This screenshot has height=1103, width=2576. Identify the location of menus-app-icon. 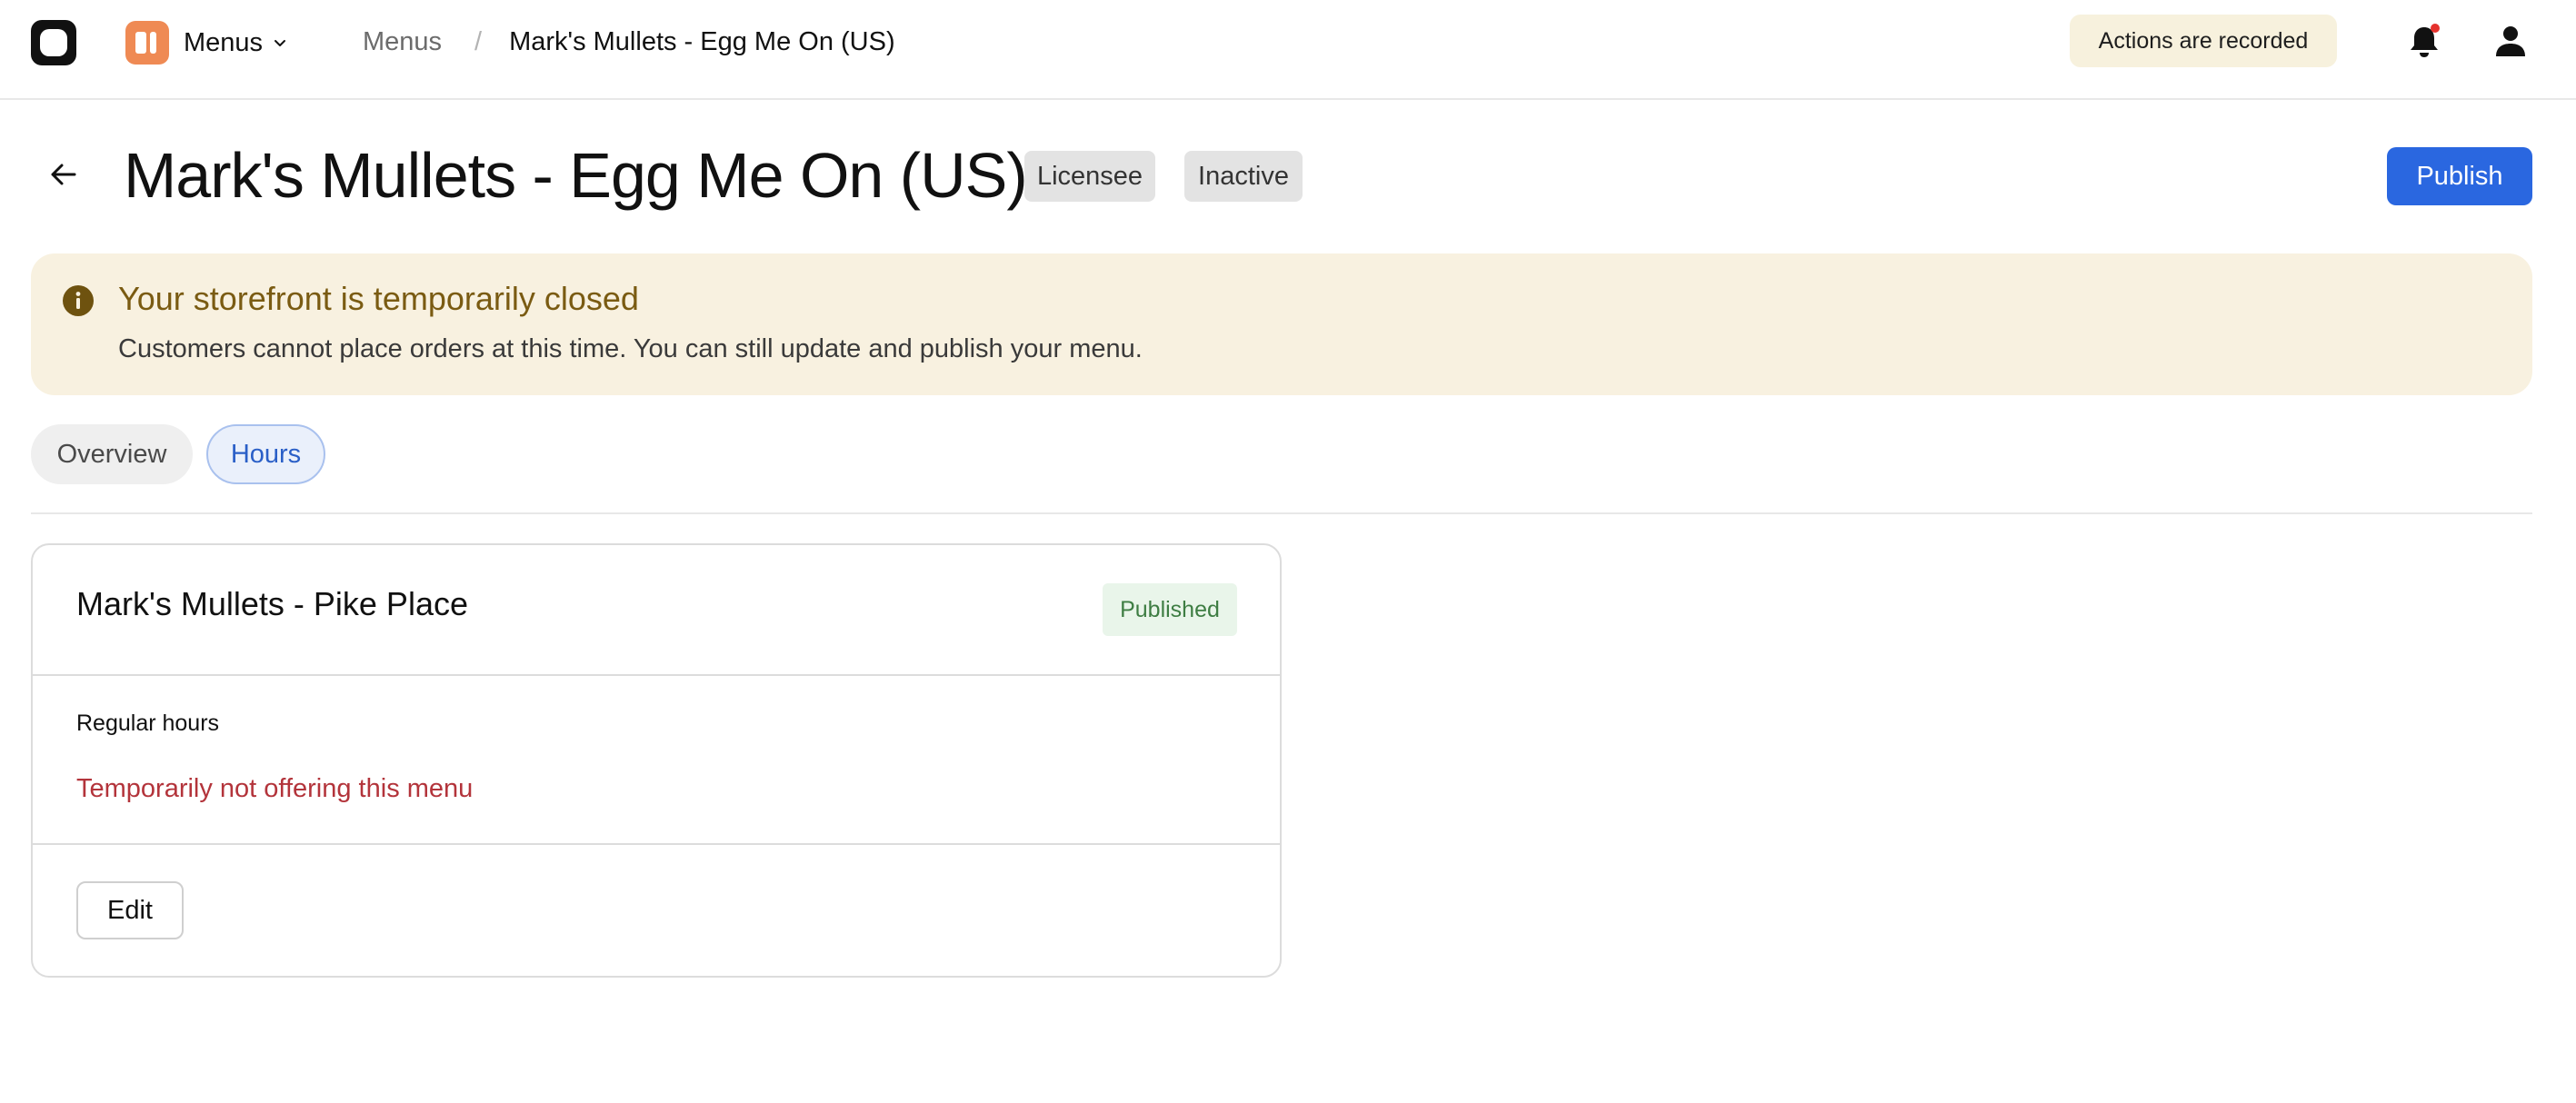
(147, 43).